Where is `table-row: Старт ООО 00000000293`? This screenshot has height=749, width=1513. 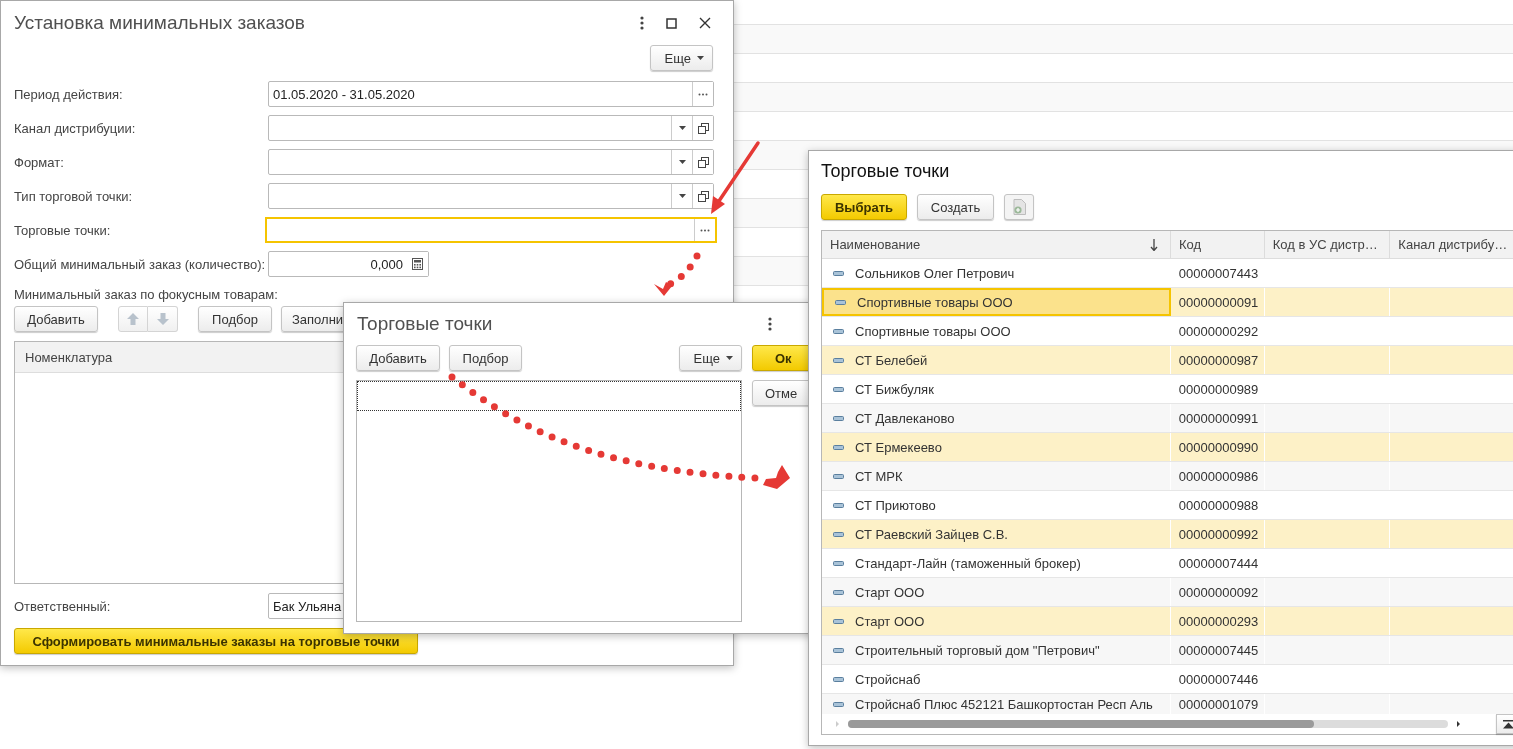 table-row: Старт ООО 00000000293 is located at coordinates (1167, 621).